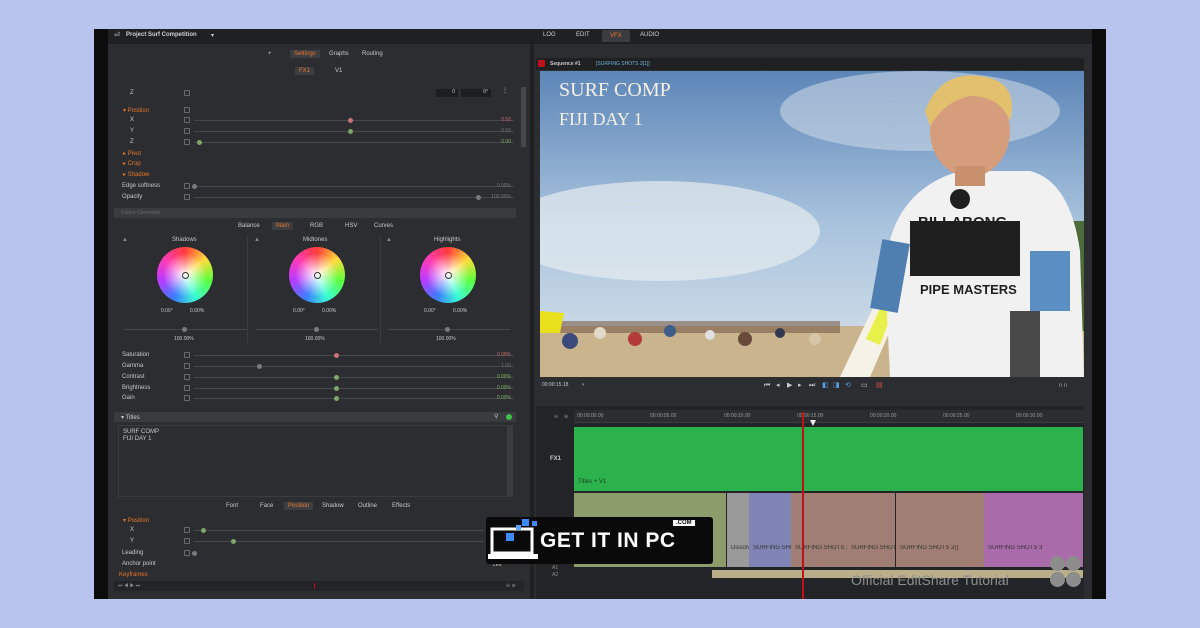 The height and width of the screenshot is (628, 1200). What do you see at coordinates (555, 385) in the screenshot?
I see `viewer-timecode: 00:00:15.18` at bounding box center [555, 385].